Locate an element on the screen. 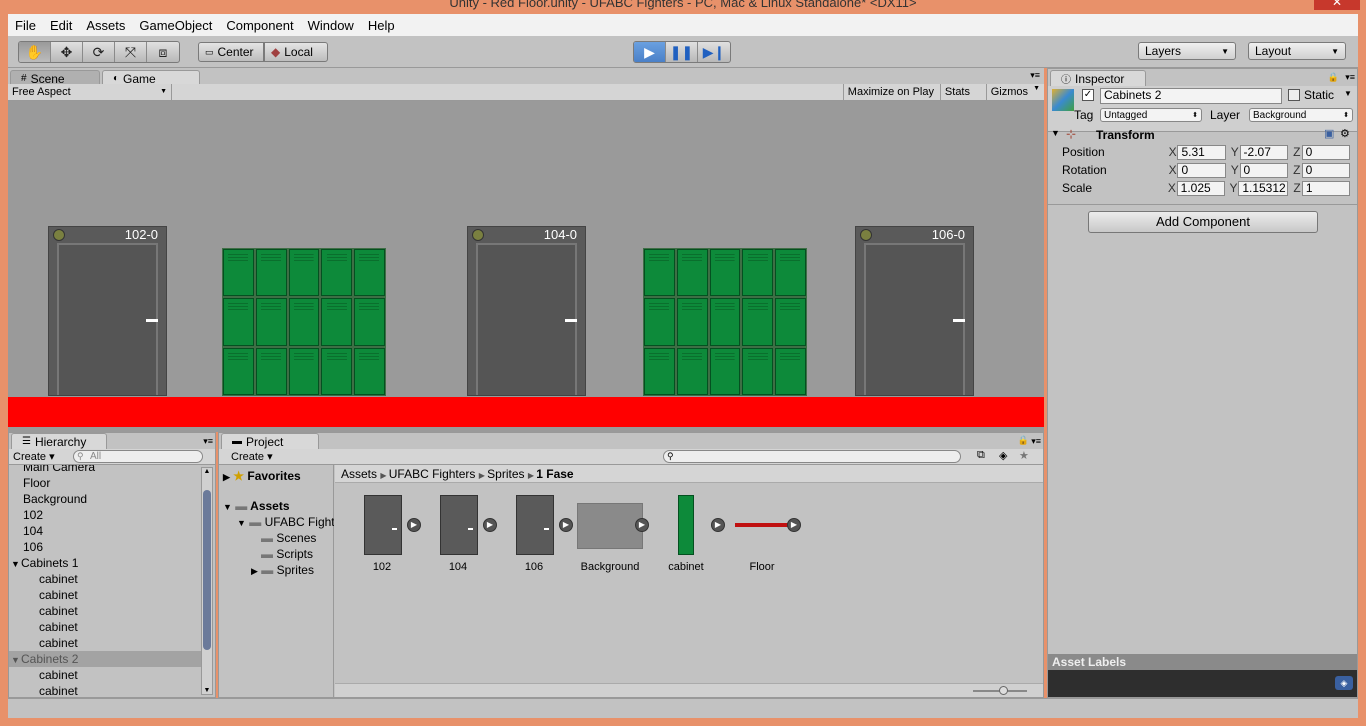  layout-dropdown: Layout ▼ is located at coordinates (1297, 51).